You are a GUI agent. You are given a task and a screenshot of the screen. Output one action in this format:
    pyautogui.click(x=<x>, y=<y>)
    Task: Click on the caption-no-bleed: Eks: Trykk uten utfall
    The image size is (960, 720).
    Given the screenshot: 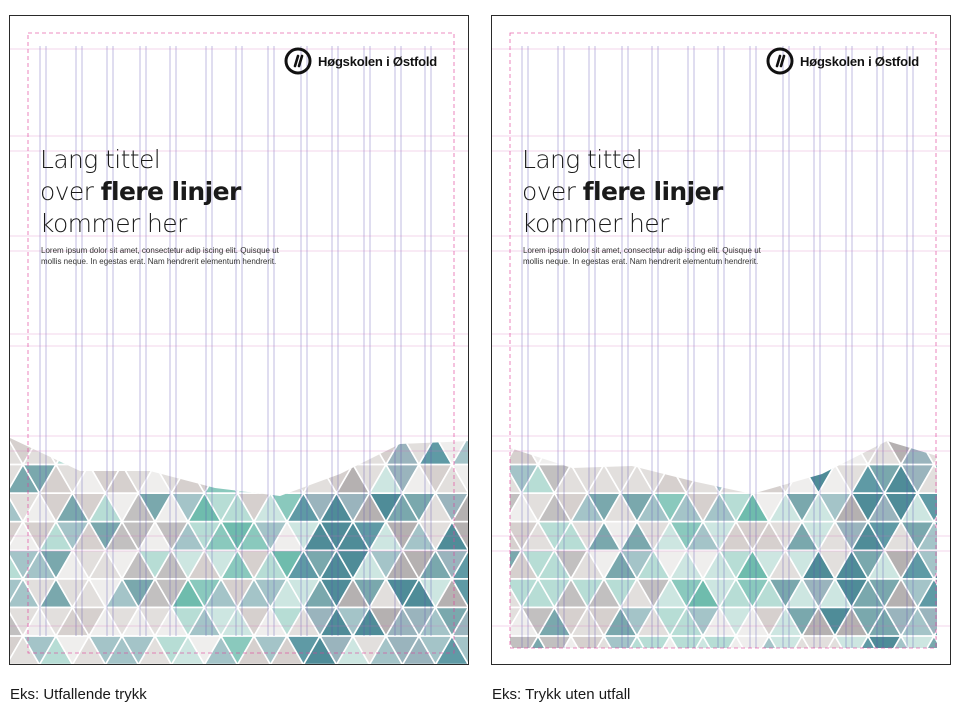 What is the action you would take?
    pyautogui.click(x=561, y=694)
    